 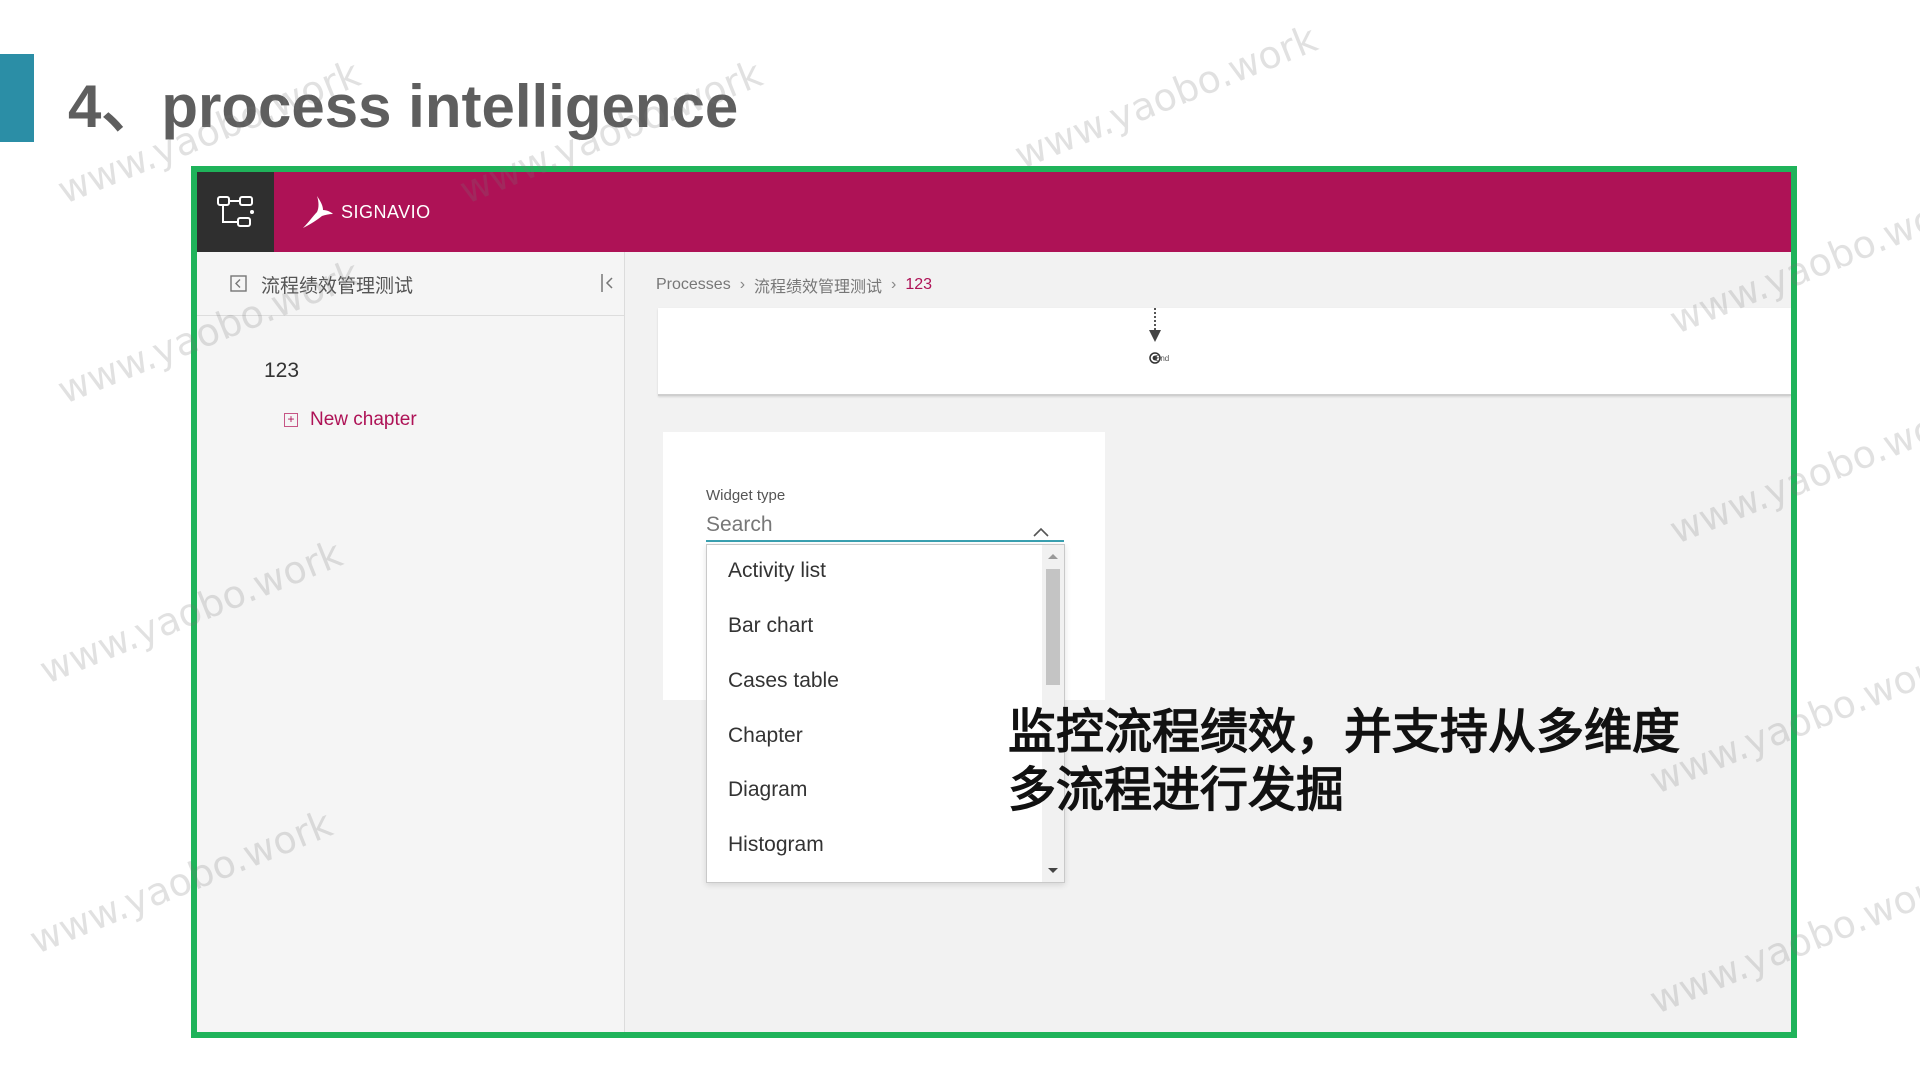 I want to click on caption-line-1: 监控流程绩效，并支持从多维度, so click(x=1344, y=732).